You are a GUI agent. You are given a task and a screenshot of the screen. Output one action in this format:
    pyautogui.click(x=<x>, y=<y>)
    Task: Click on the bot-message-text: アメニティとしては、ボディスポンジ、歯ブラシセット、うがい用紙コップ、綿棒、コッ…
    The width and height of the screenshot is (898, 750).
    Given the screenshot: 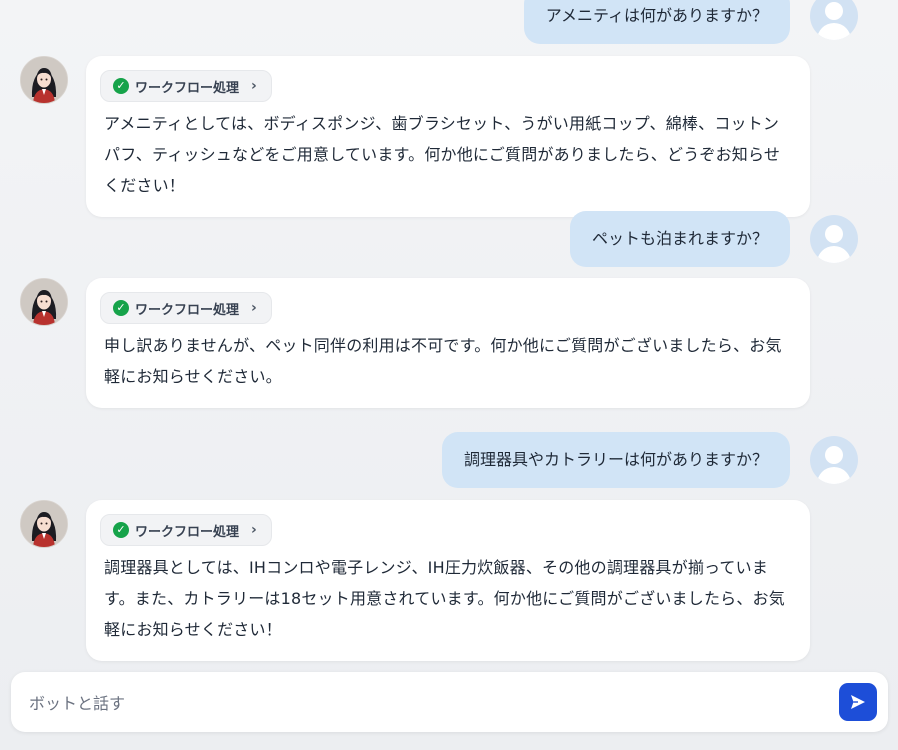 What is the action you would take?
    pyautogui.click(x=442, y=154)
    